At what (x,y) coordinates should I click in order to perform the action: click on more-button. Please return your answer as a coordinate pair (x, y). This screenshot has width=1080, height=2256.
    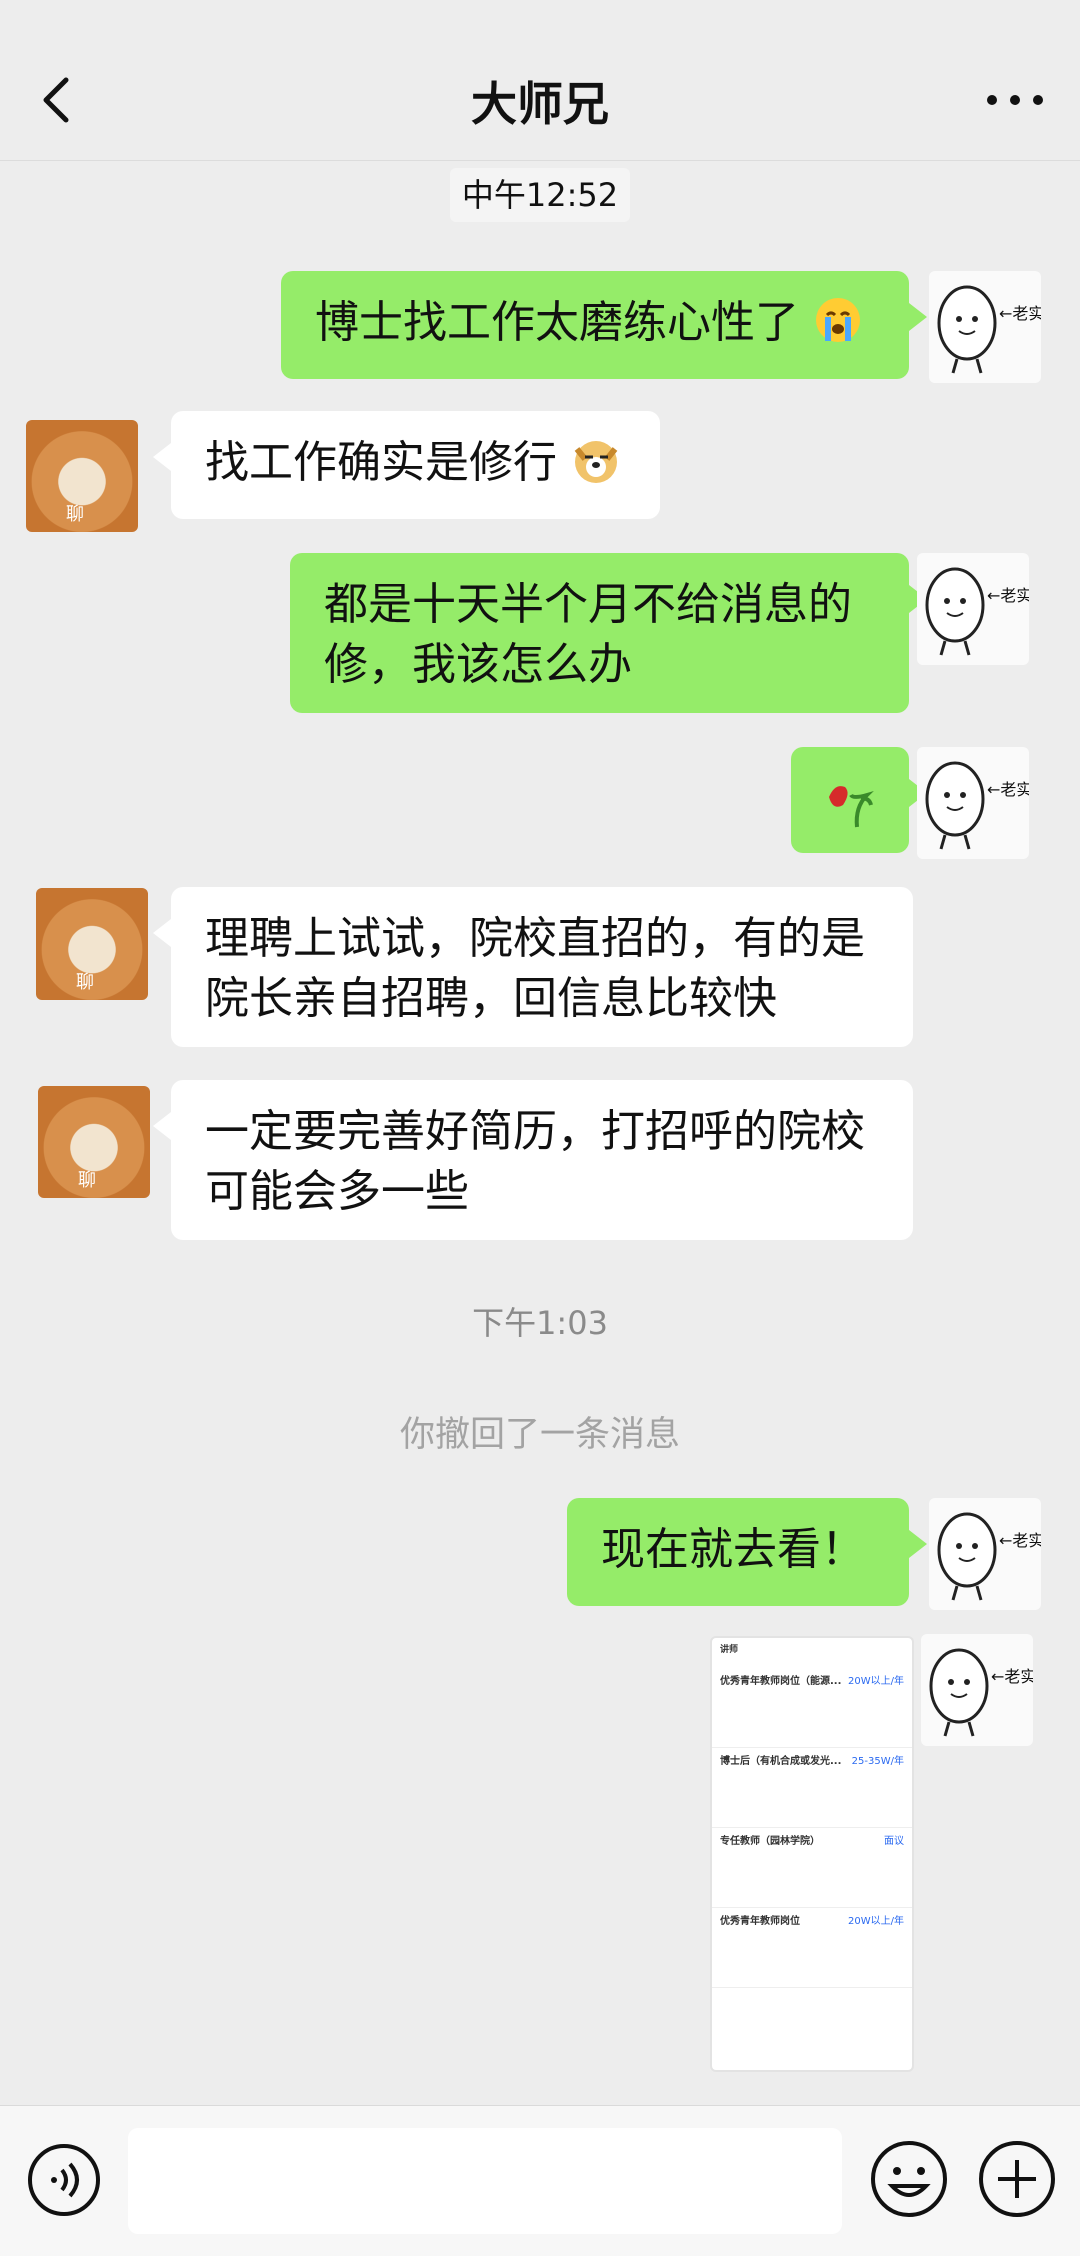
    Looking at the image, I should click on (1015, 100).